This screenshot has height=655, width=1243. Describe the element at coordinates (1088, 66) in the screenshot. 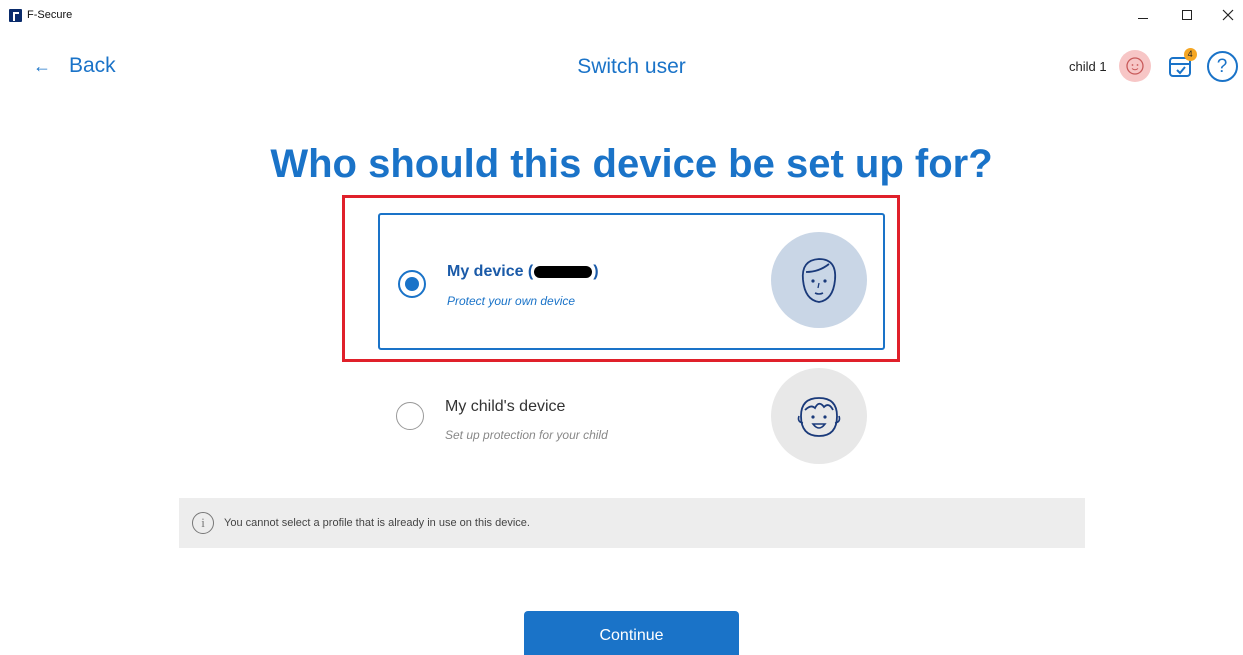

I see `user-name: child 1` at that location.